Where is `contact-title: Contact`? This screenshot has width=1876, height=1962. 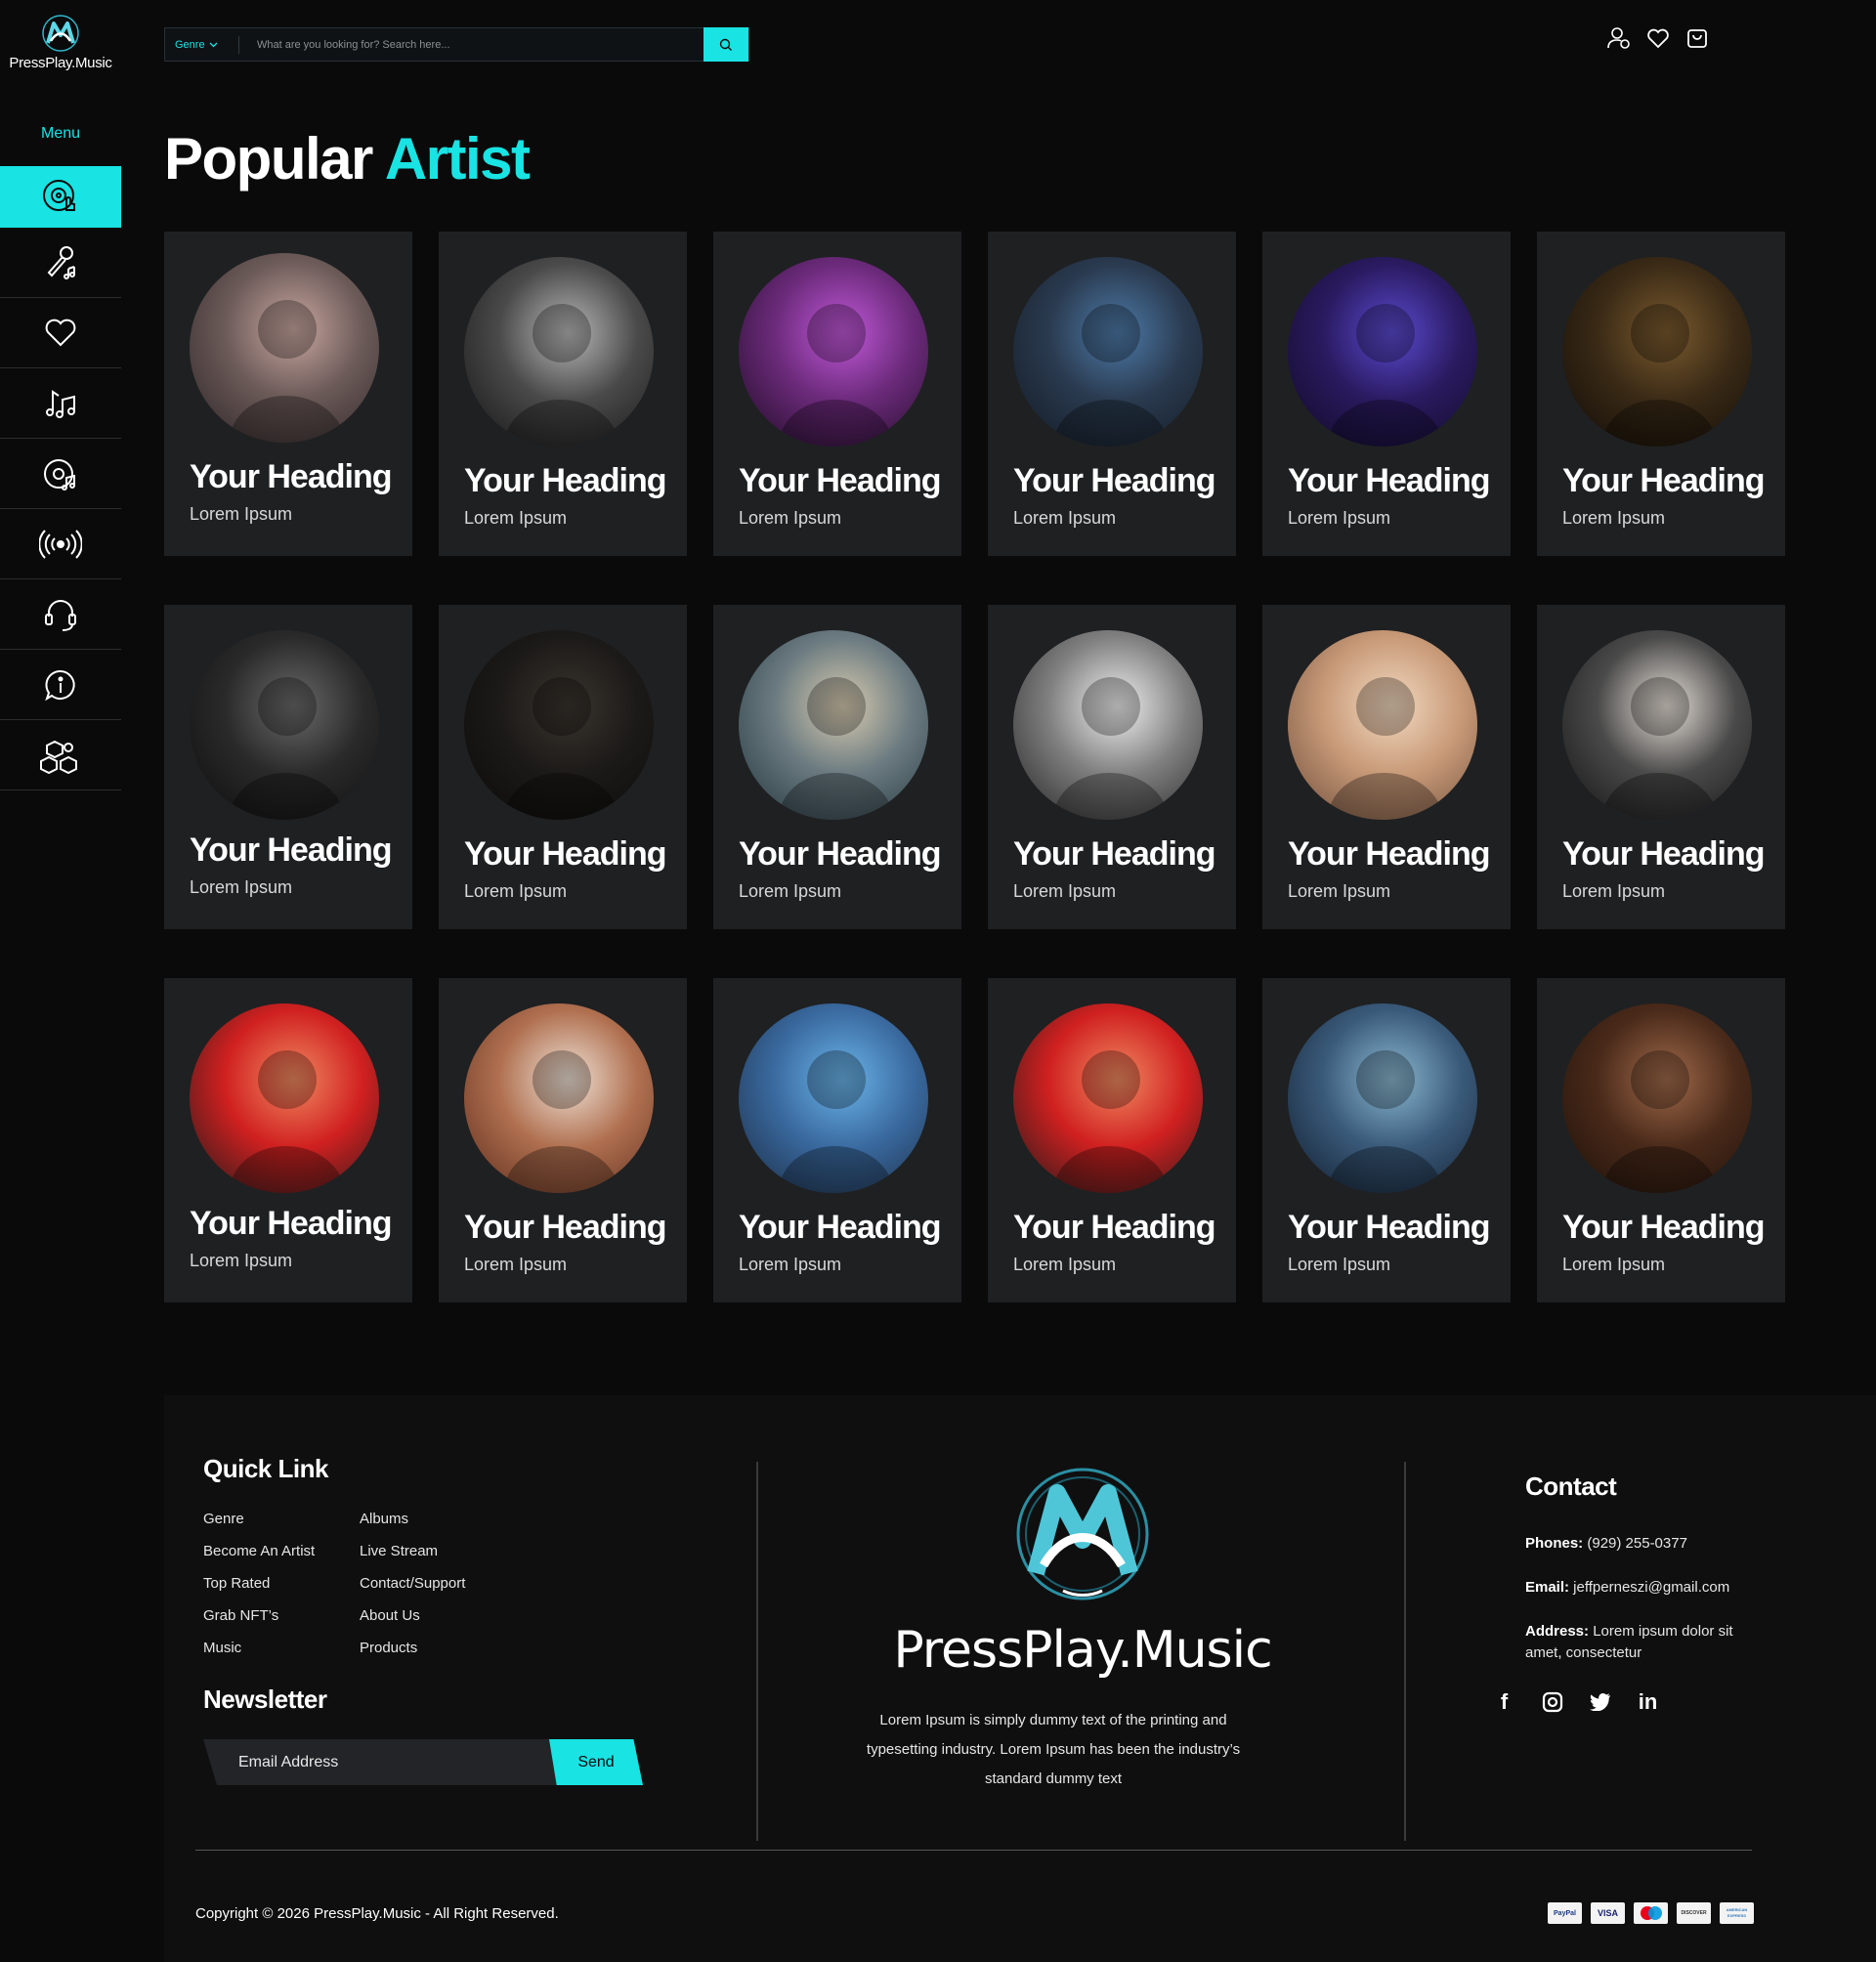 contact-title: Contact is located at coordinates (1571, 1487).